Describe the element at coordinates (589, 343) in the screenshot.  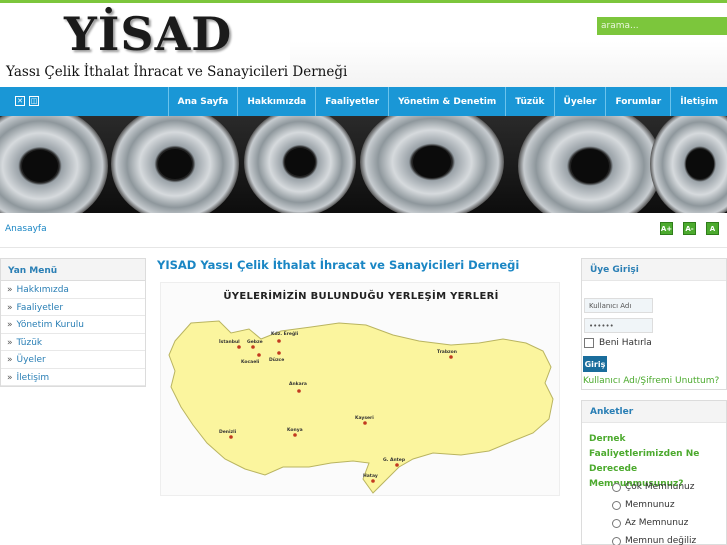
I see `remember-checkbox` at that location.